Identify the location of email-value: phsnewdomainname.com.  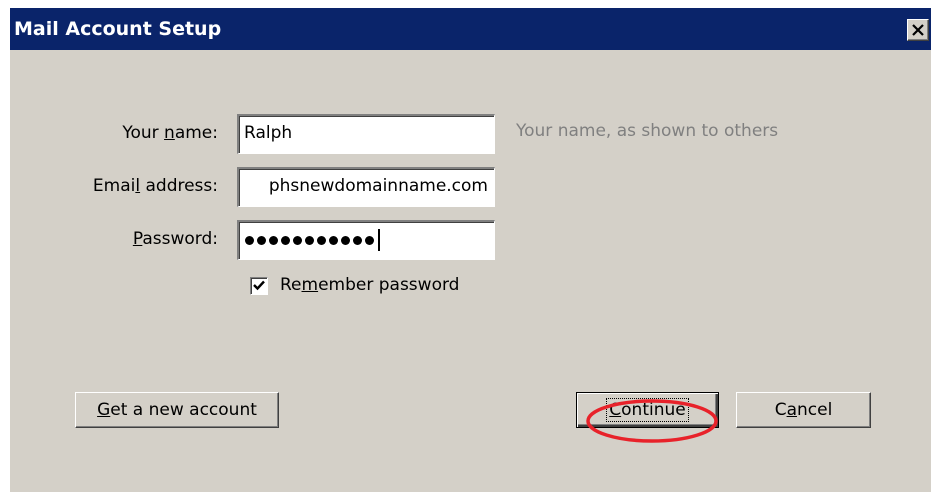
(378, 186).